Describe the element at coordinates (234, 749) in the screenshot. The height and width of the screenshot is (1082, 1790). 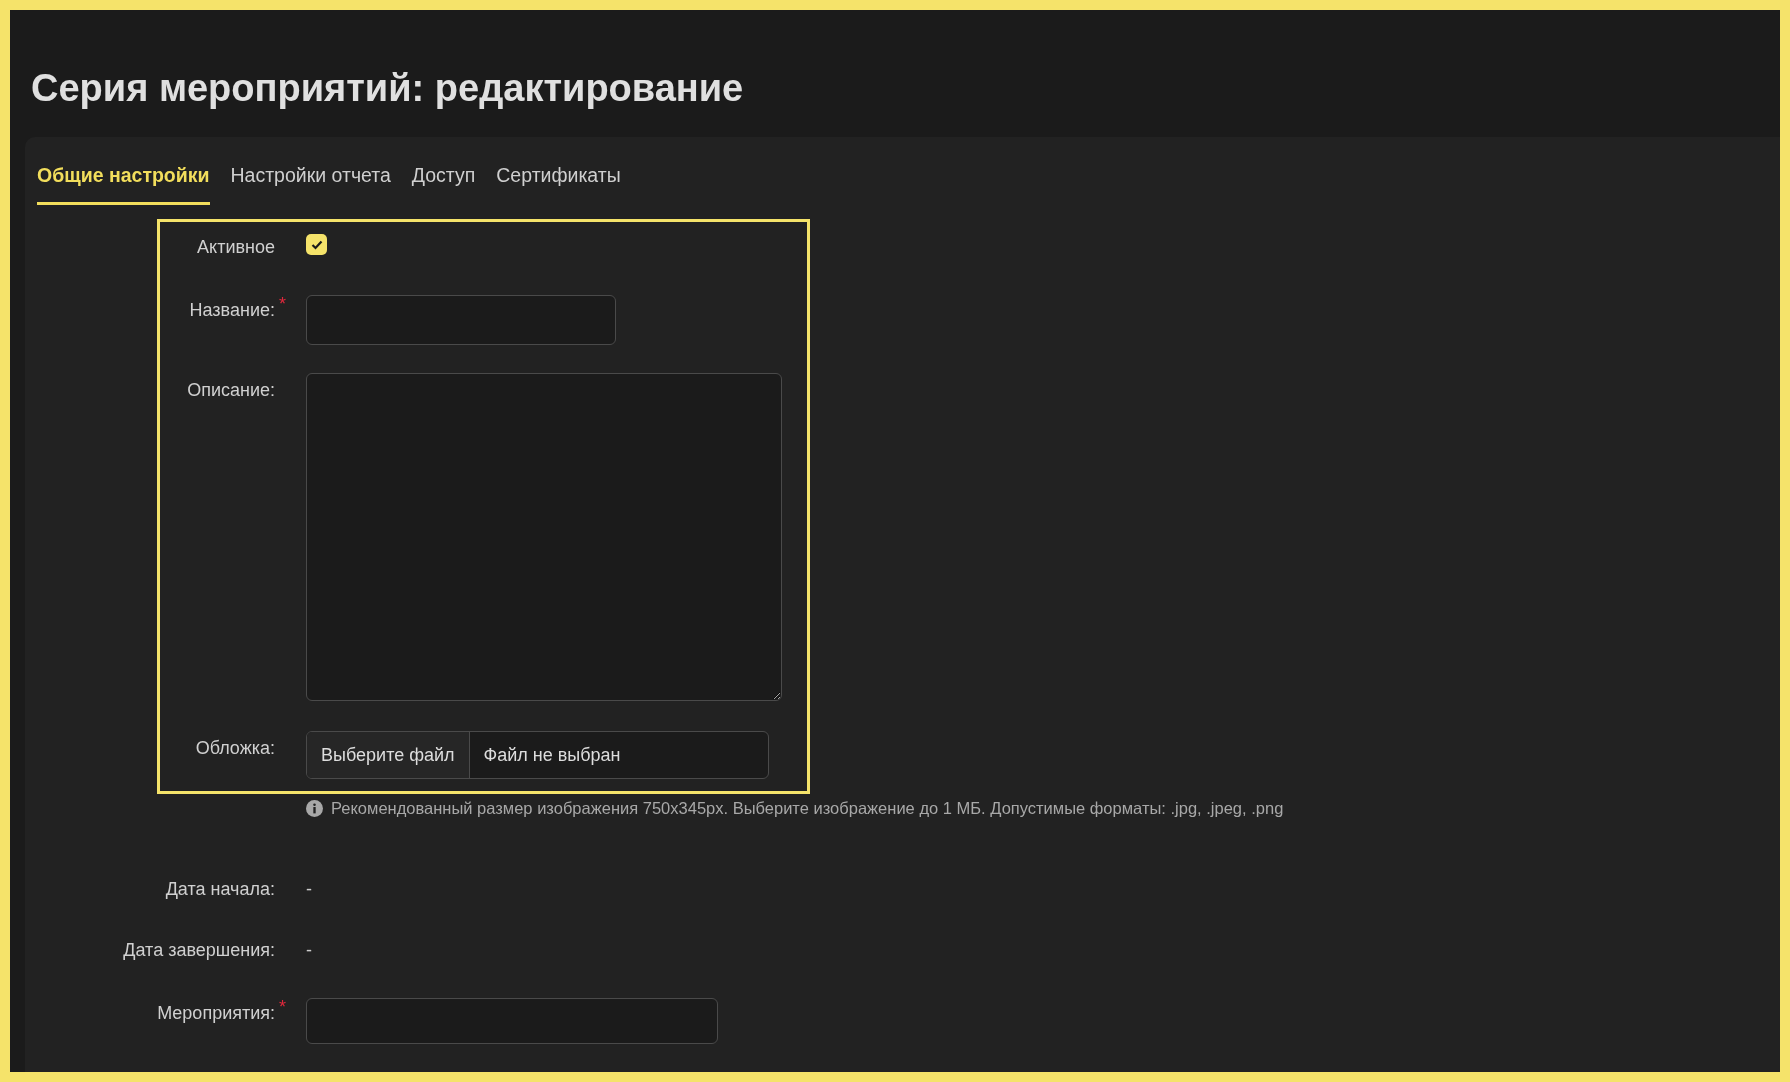
I see `field-label: Обложка:` at that location.